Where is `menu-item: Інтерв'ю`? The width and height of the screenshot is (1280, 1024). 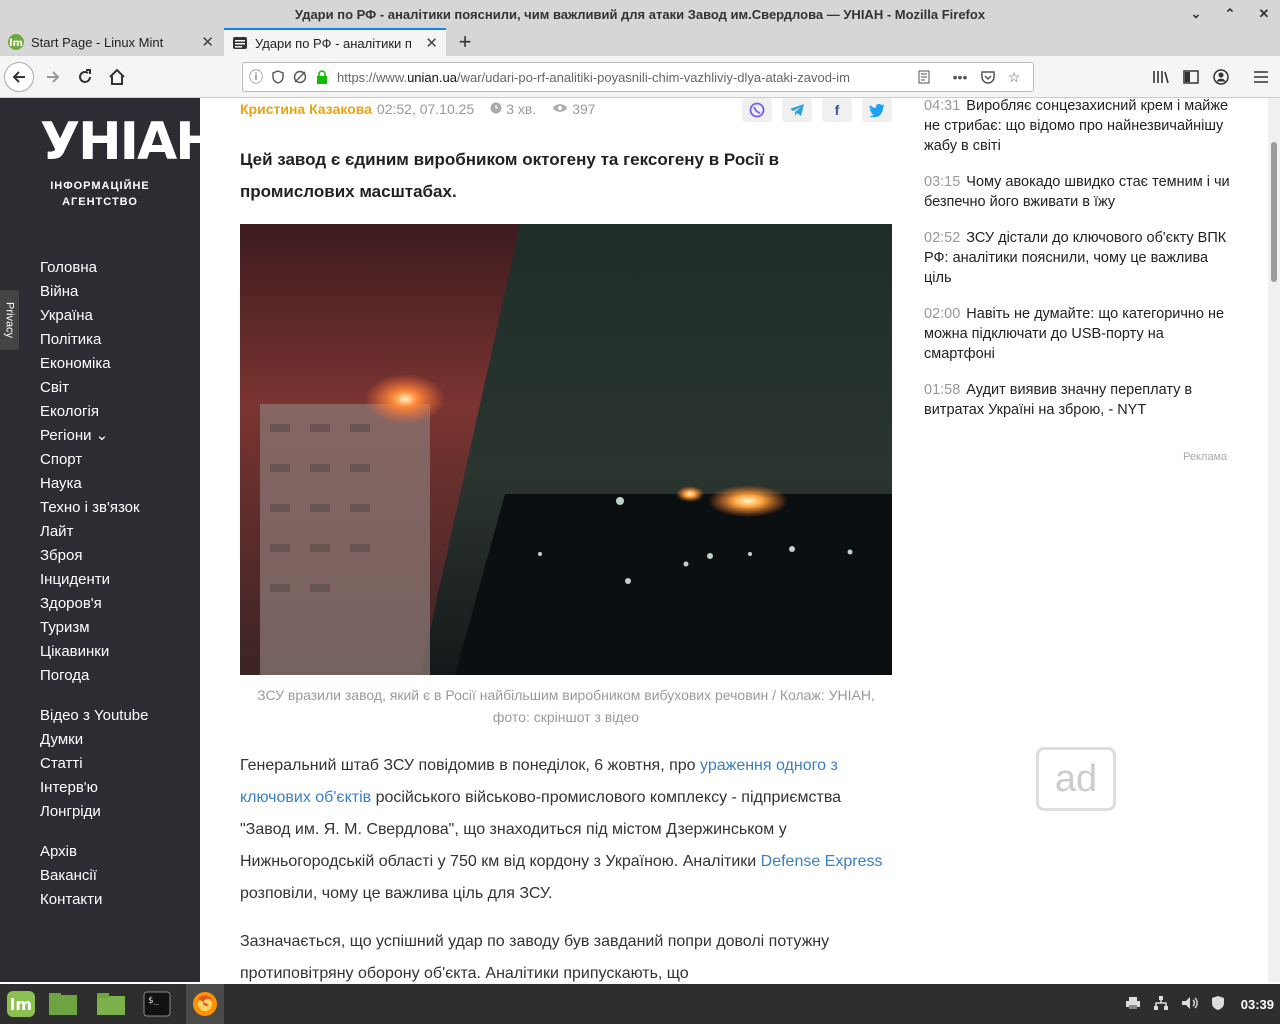 menu-item: Інтерв'ю is located at coordinates (94, 788).